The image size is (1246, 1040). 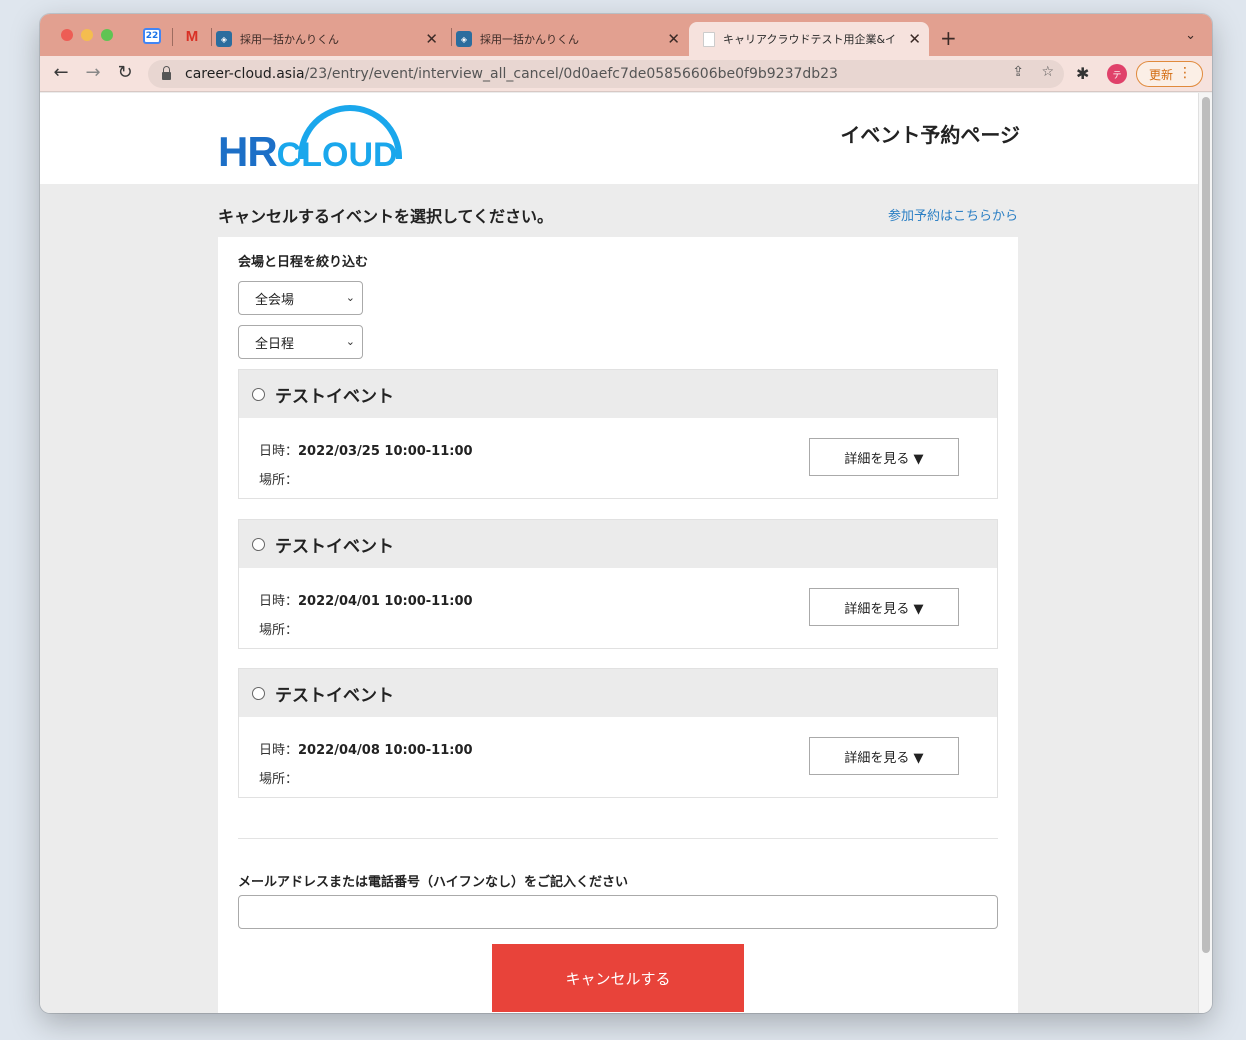 What do you see at coordinates (337, 155) in the screenshot?
I see `logo-cloud: CLOUD` at bounding box center [337, 155].